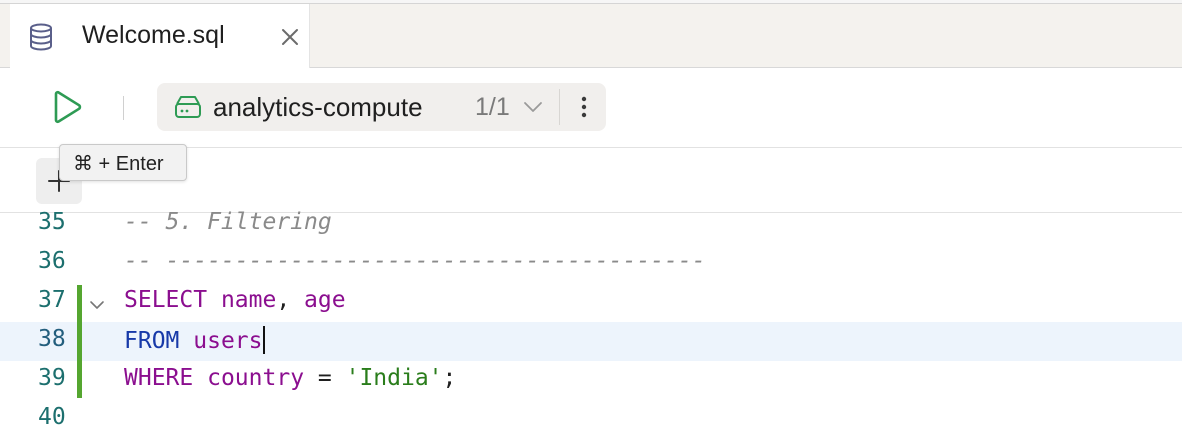 This screenshot has width=1182, height=440. Describe the element at coordinates (591, 419) in the screenshot. I see `code-line: 40` at that location.